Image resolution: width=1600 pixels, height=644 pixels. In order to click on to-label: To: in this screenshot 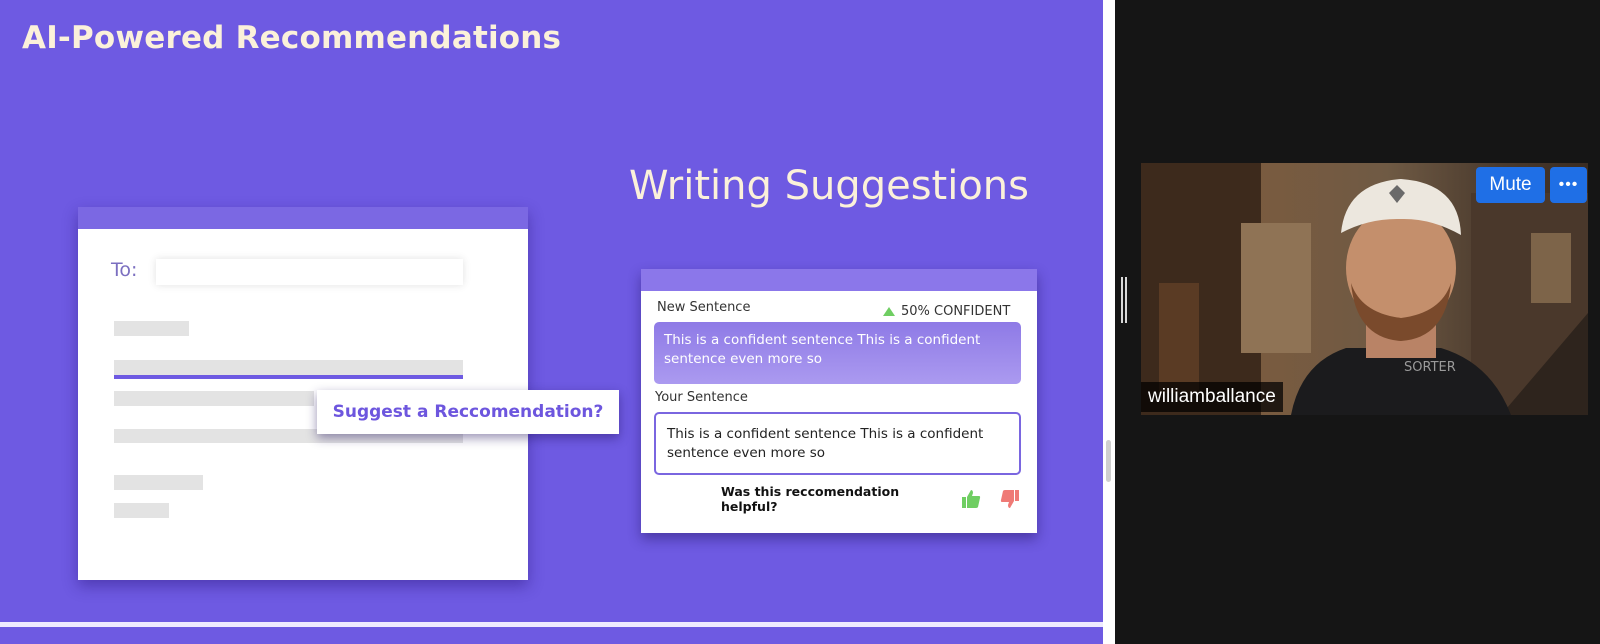, I will do `click(124, 270)`.